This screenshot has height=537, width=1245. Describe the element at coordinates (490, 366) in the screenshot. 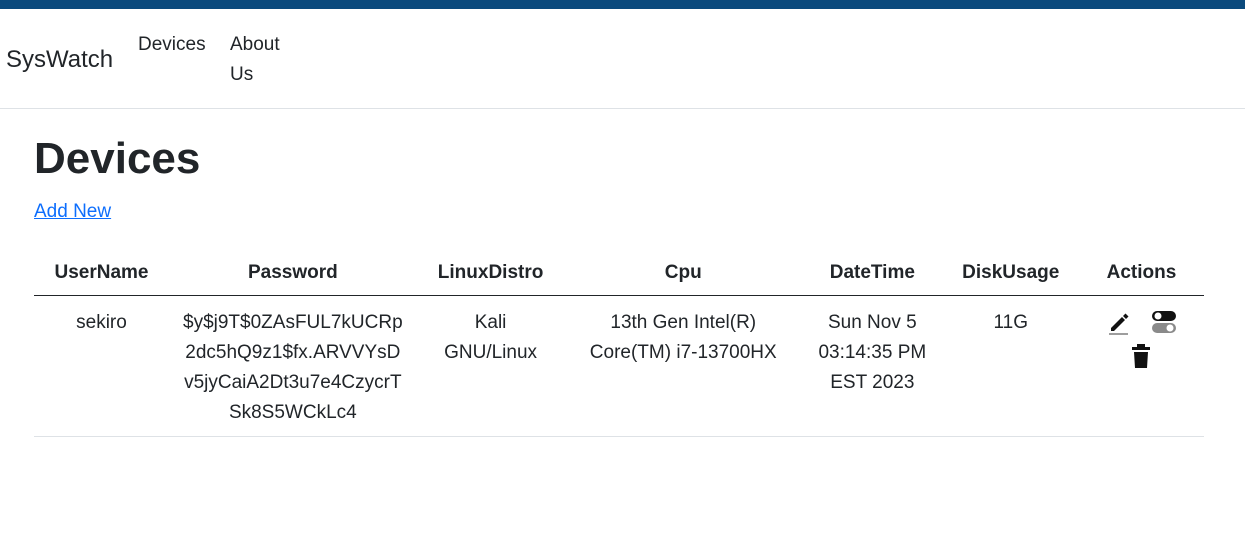

I see `cell-linuxdistro: Kali GNU/Linux` at that location.